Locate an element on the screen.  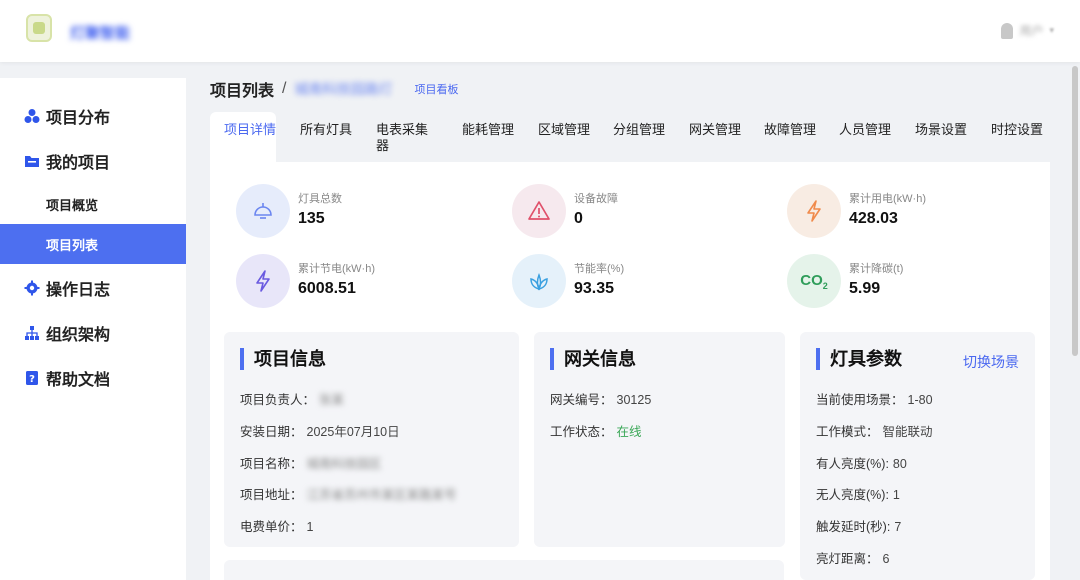
leaf-icon is located at coordinates (539, 281).